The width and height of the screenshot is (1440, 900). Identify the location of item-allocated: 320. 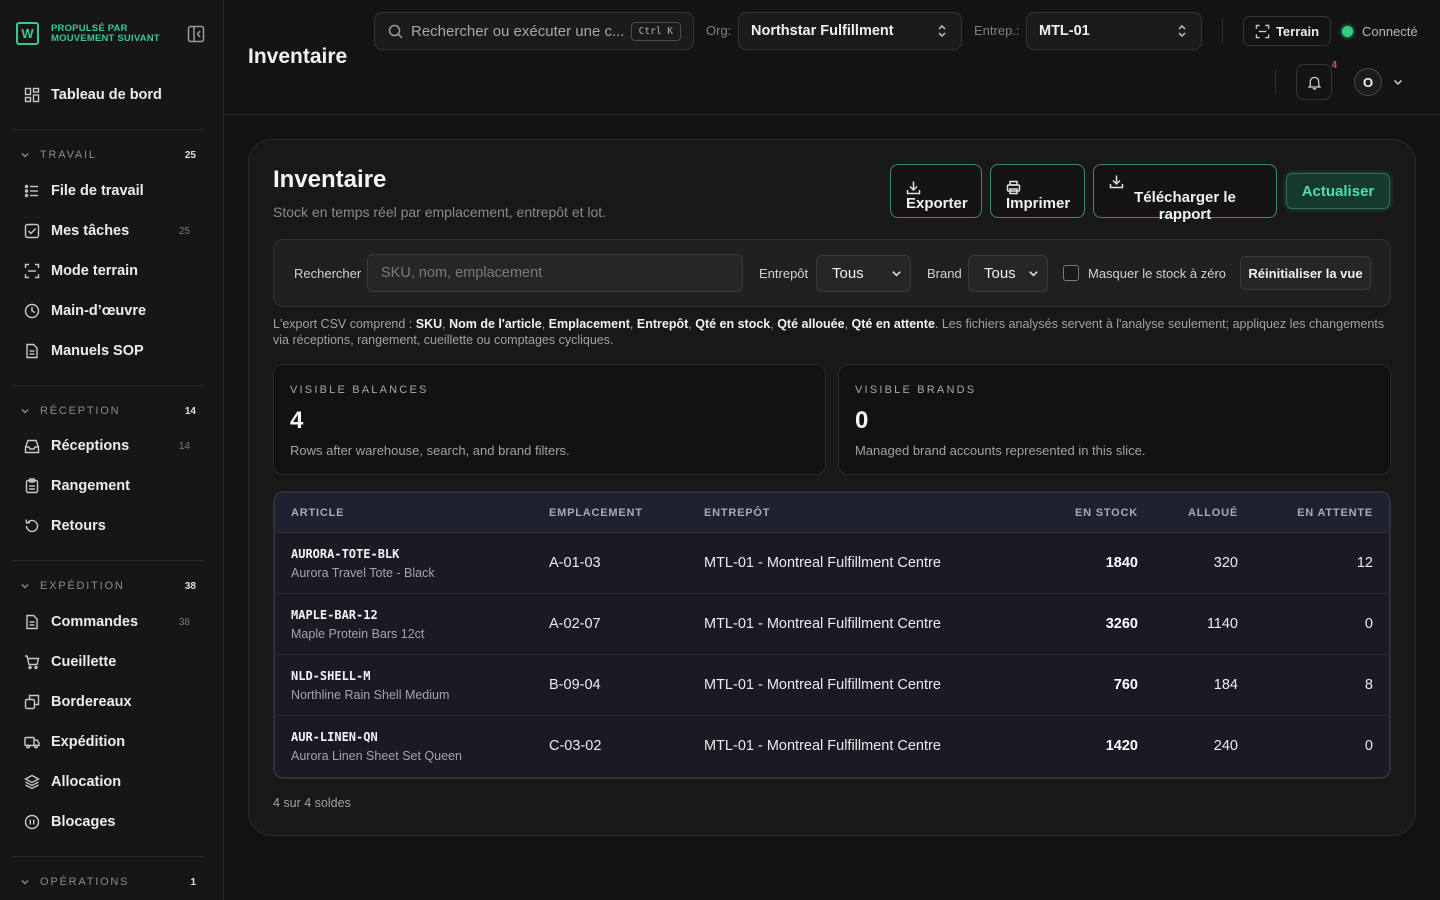
(1225, 563).